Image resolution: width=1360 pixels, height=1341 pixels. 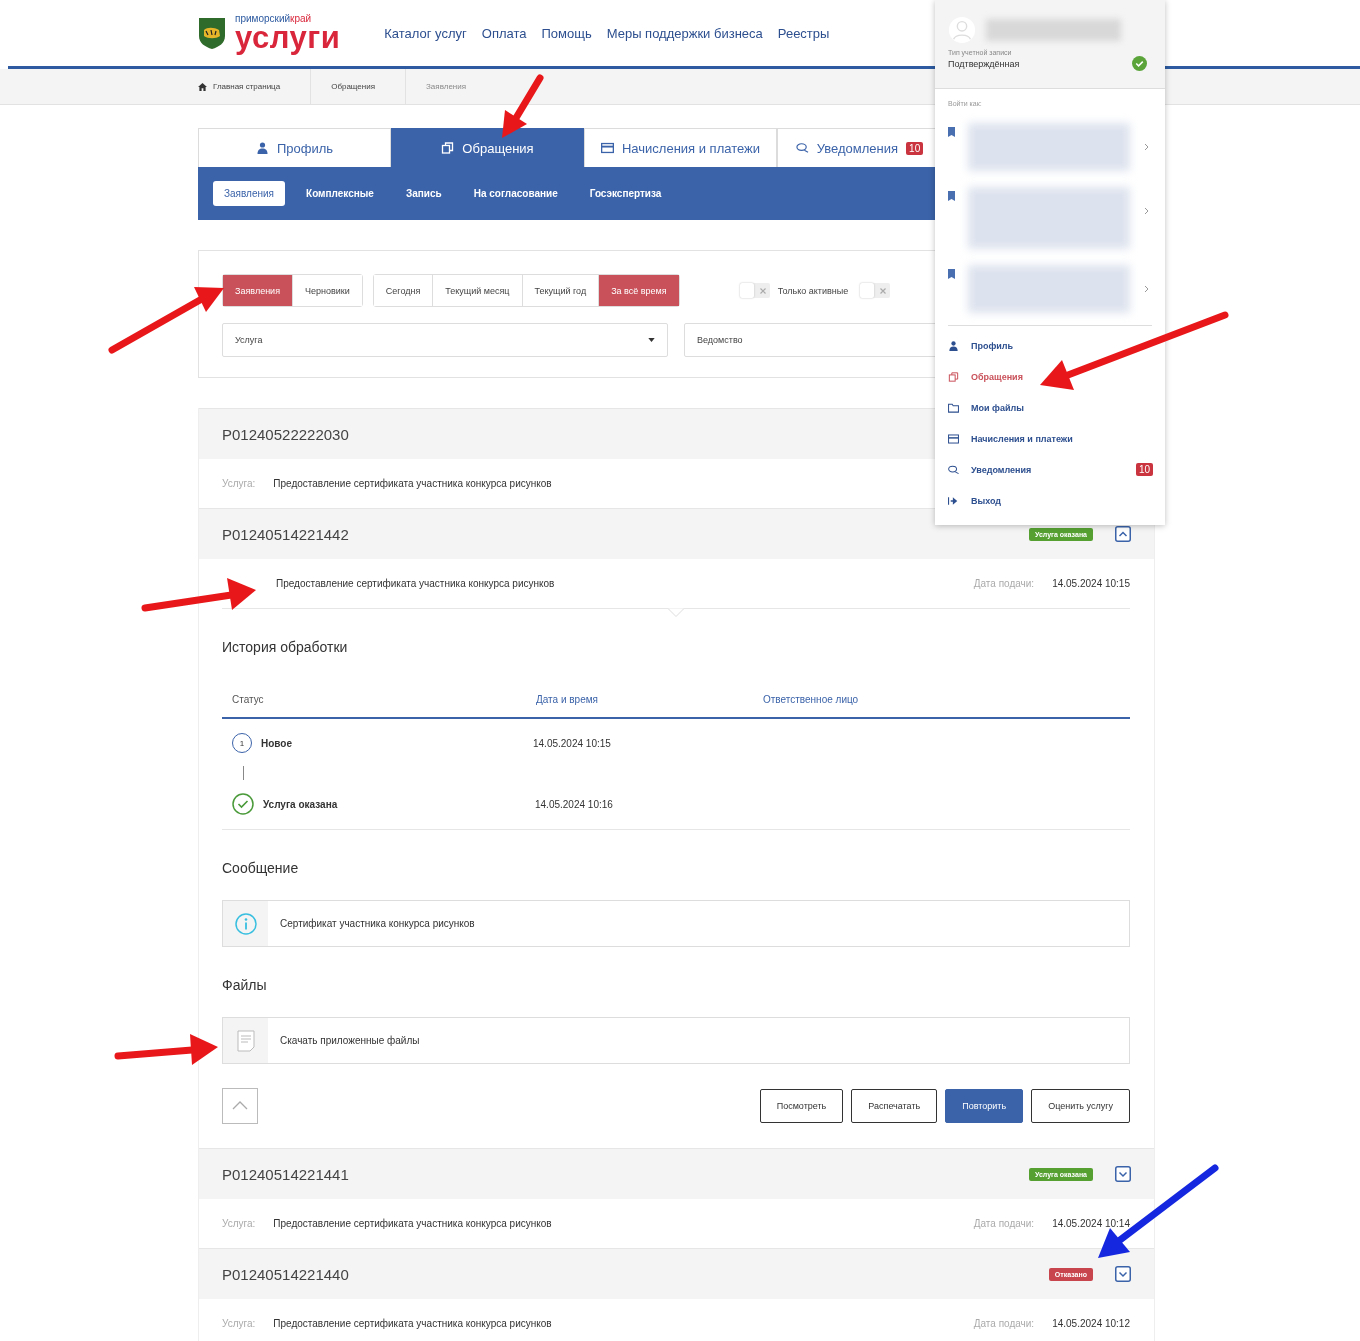 I want to click on nav-link: Меры поддержки бизнеса, so click(x=684, y=33).